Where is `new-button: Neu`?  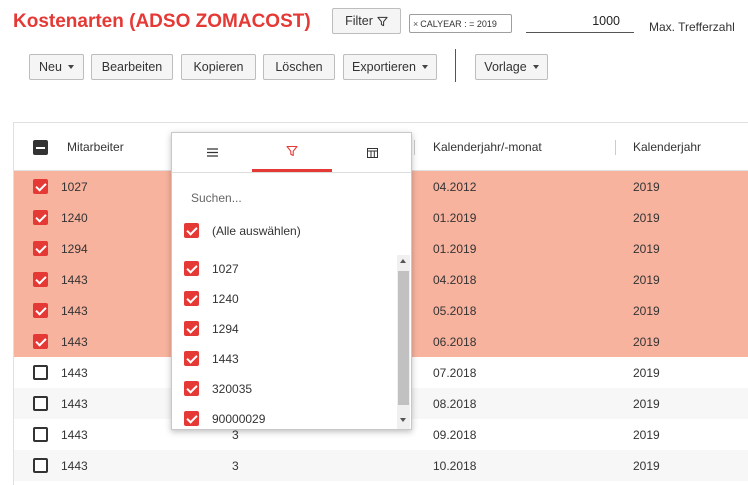
new-button: Neu is located at coordinates (56, 67).